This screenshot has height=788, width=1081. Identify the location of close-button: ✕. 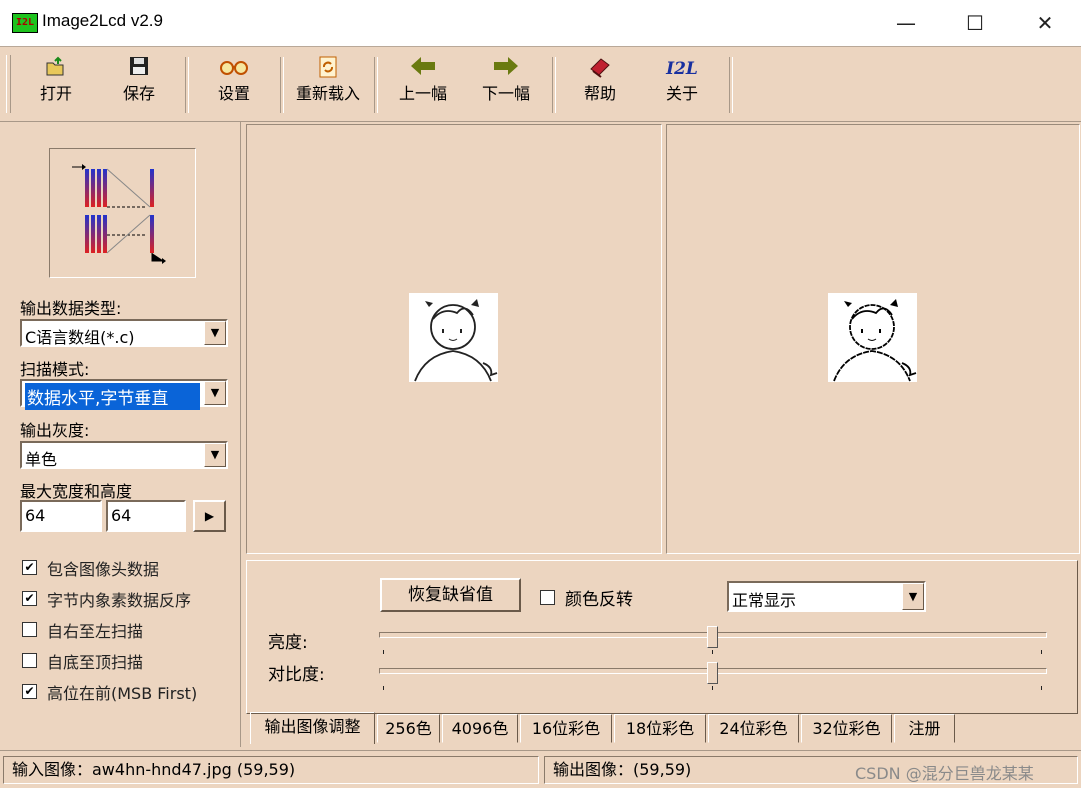
(1045, 23).